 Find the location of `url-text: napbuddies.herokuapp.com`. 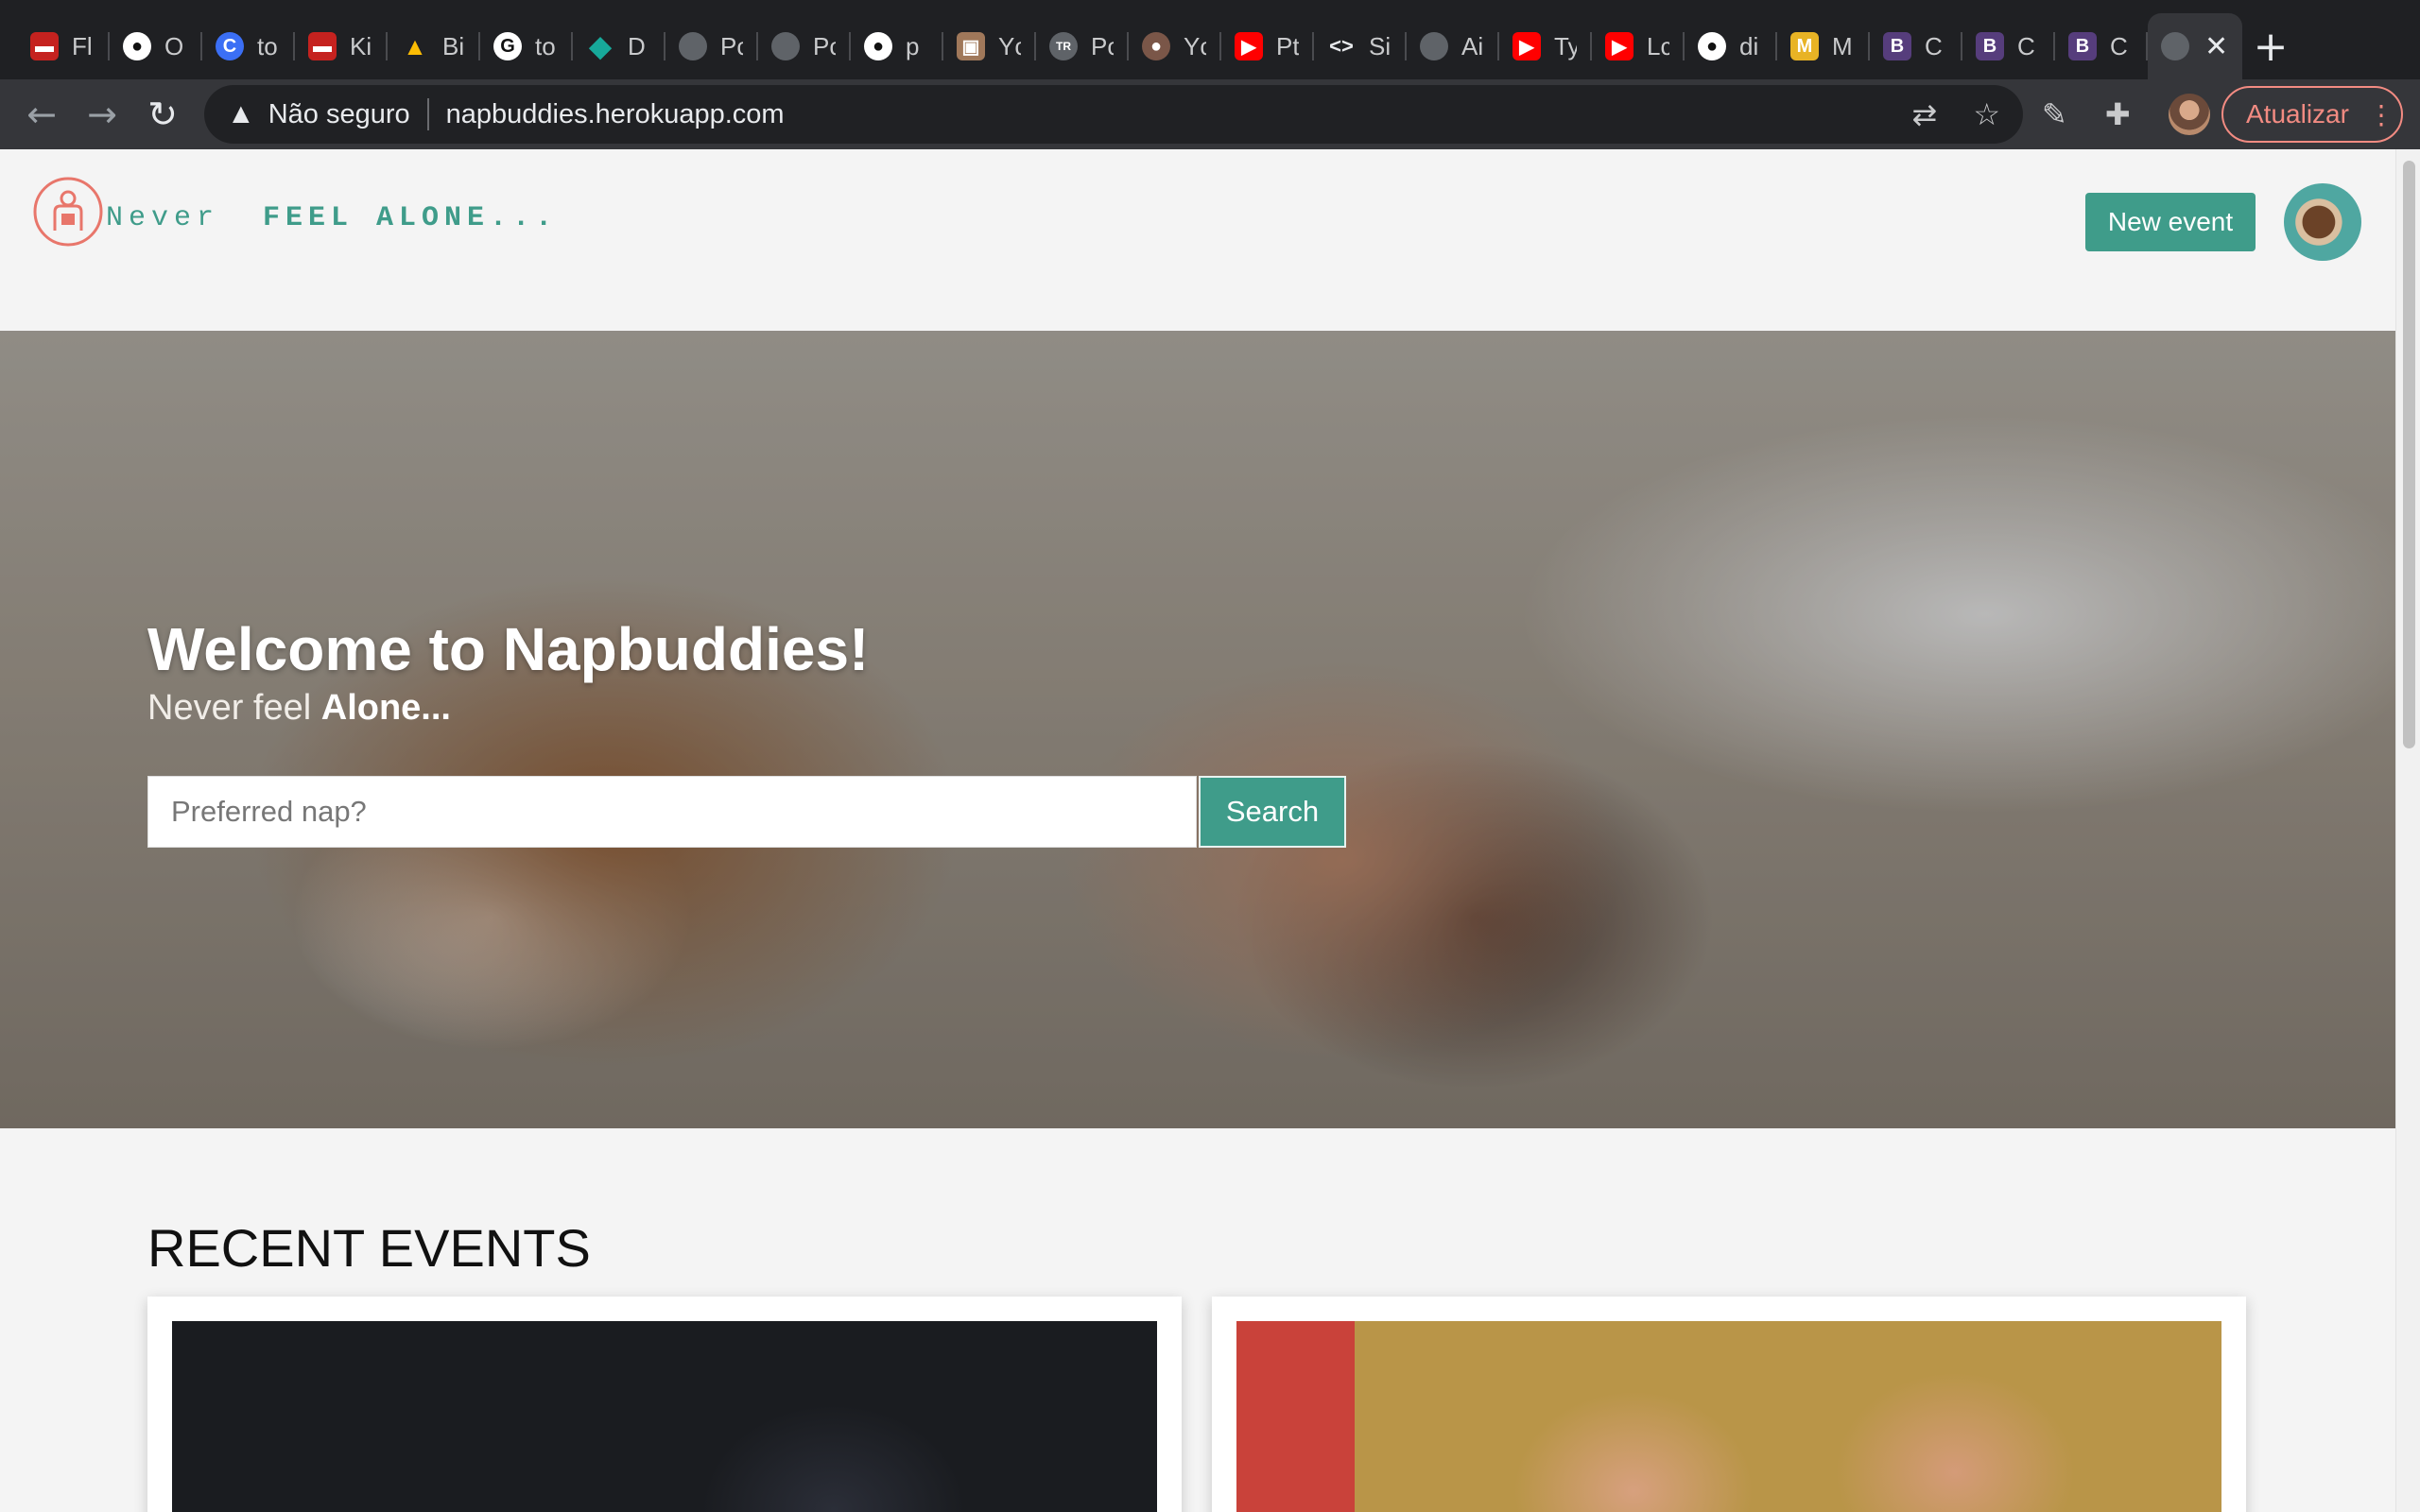

url-text: napbuddies.herokuapp.com is located at coordinates (615, 114).